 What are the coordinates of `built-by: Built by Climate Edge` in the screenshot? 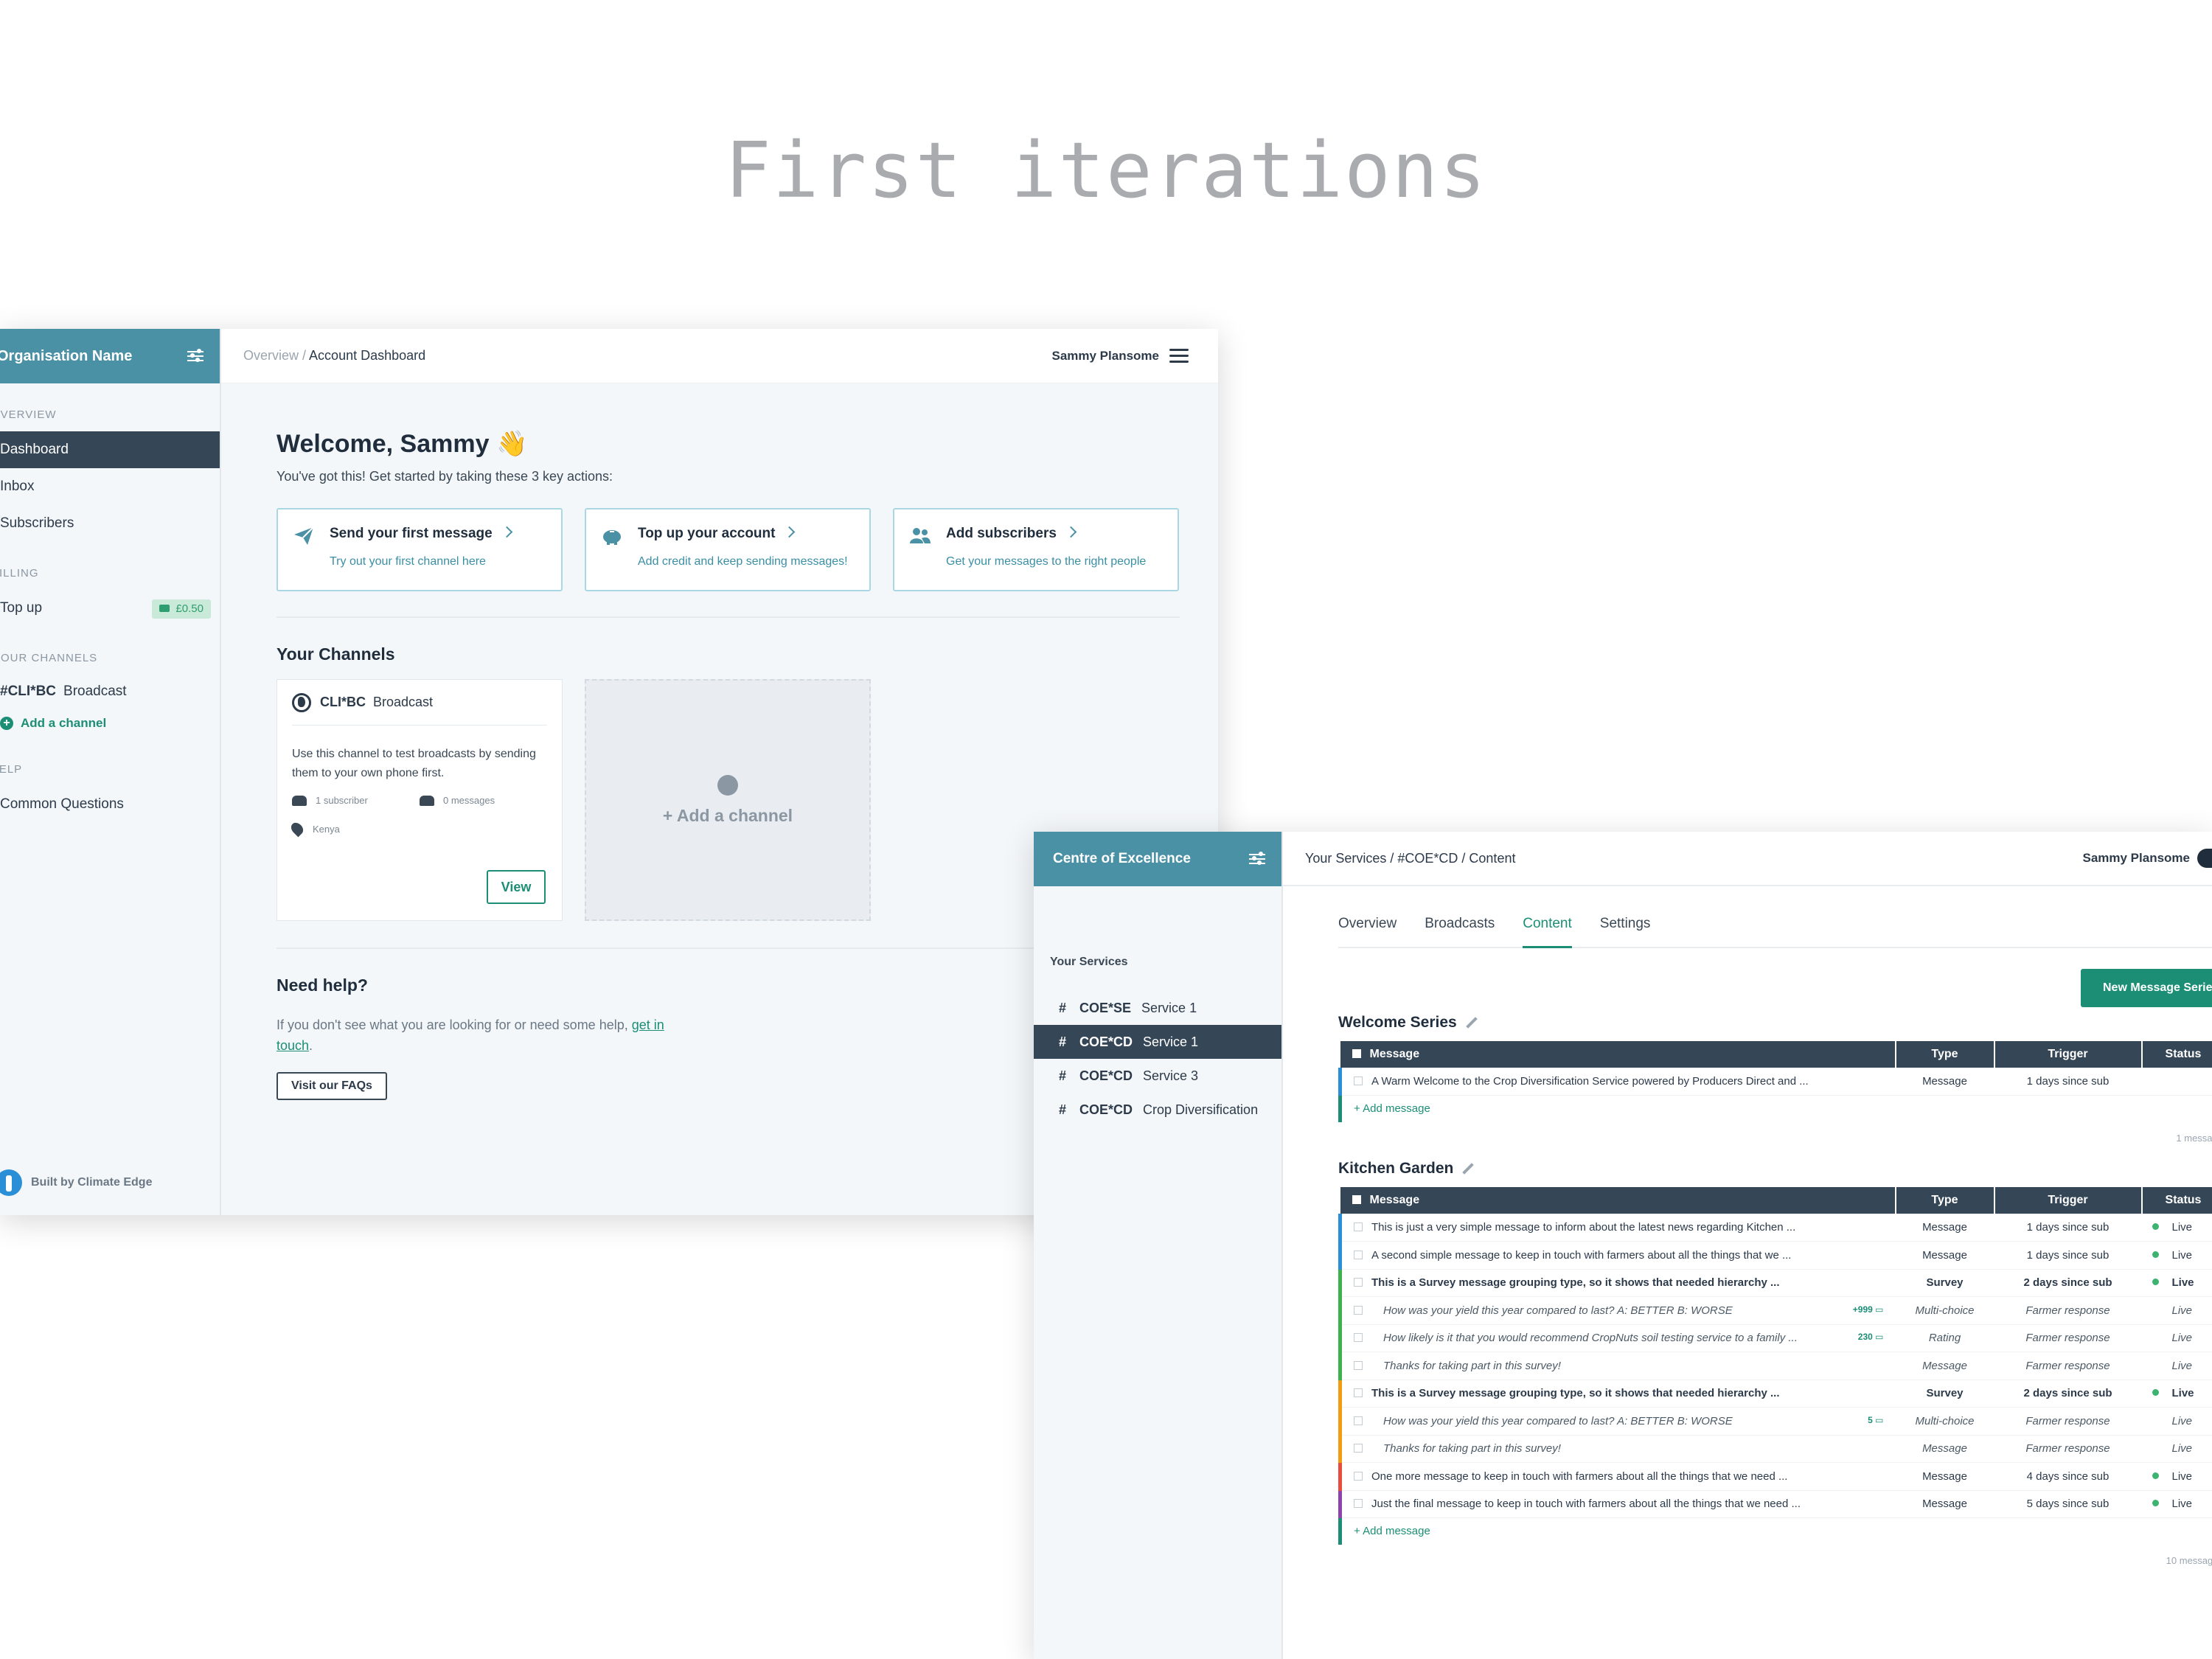 It's located at (76, 1182).